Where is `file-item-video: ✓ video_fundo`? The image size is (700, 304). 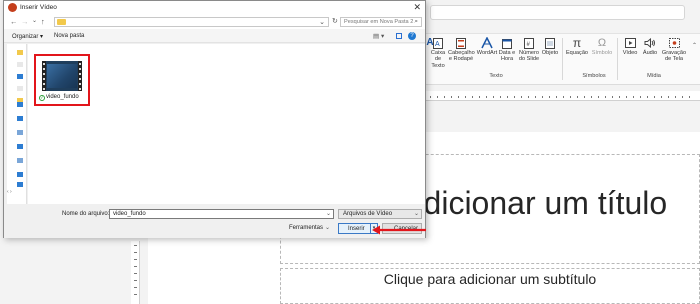 file-item-video: ✓ video_fundo is located at coordinates (62, 80).